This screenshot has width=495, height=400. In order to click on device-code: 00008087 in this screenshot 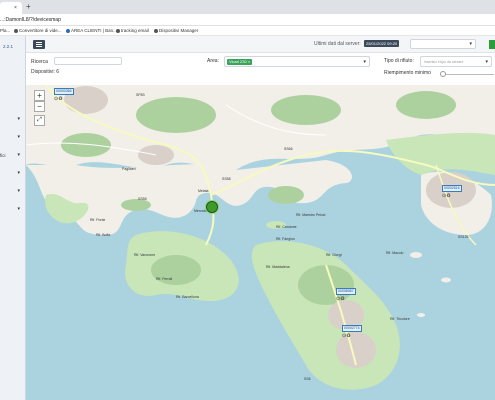, I will do `click(346, 291)`.